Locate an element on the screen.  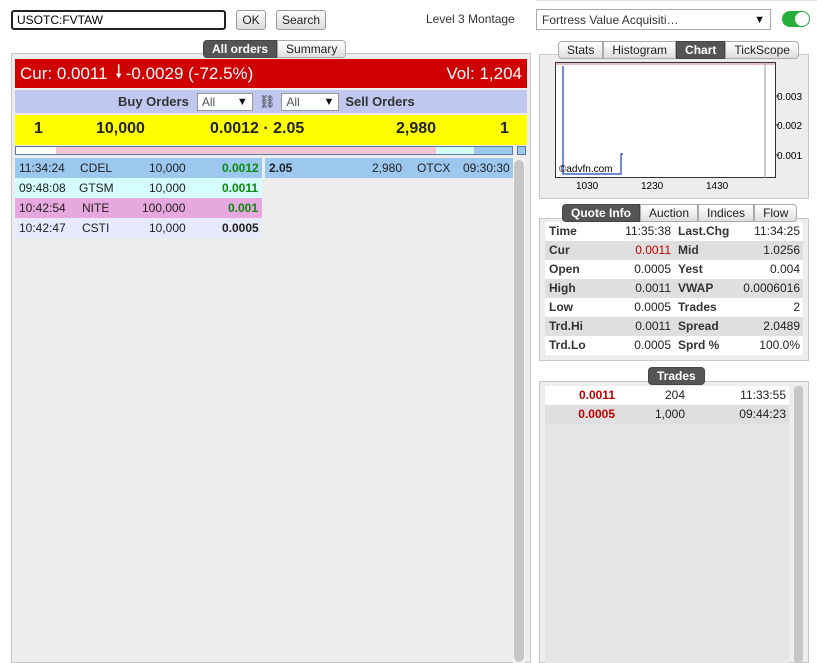
bid-time: 09:48:08 is located at coordinates (42, 188).